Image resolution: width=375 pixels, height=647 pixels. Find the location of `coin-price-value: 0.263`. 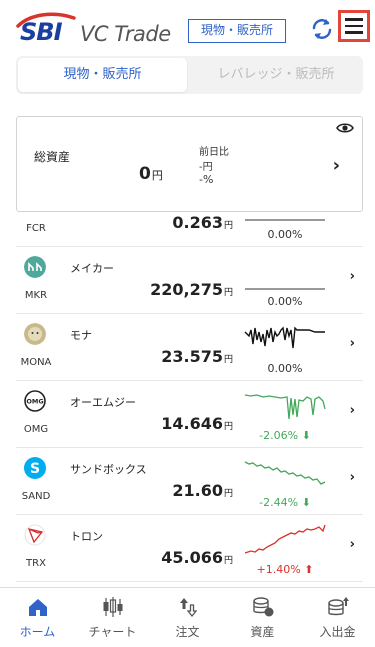

coin-price-value: 0.263 is located at coordinates (197, 222).